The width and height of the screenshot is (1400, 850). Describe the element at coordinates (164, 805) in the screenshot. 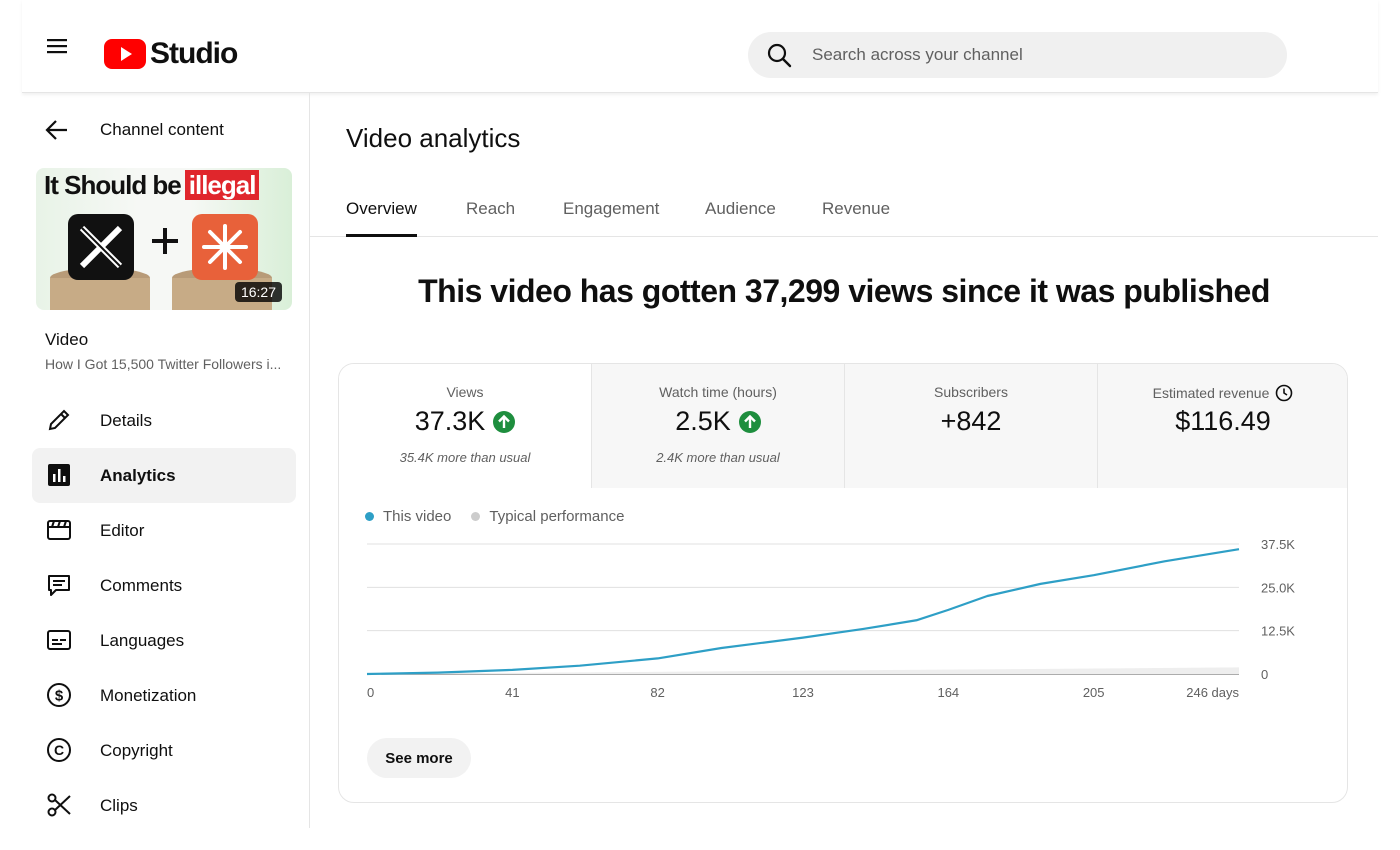

I see `sidebar-item-clips: Clips` at that location.